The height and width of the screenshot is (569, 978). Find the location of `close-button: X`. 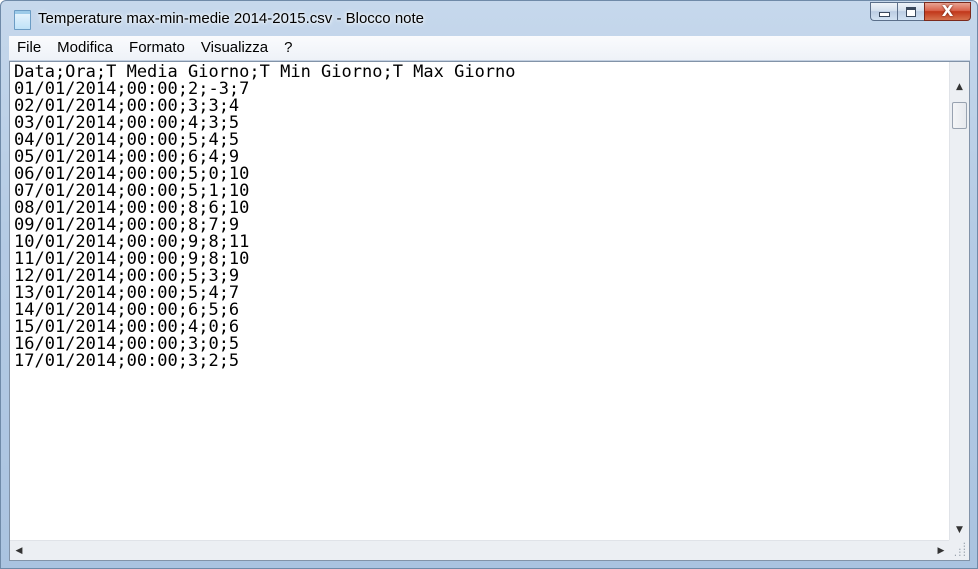

close-button: X is located at coordinates (947, 11).